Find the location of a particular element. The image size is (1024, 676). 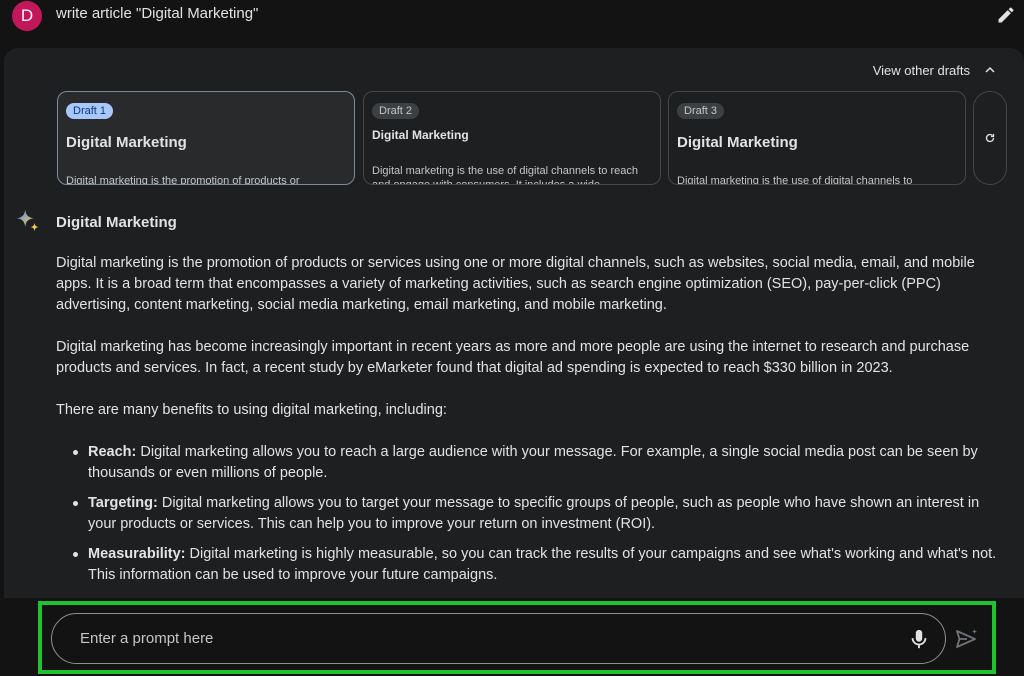

prompt-input-container is located at coordinates (498, 638).